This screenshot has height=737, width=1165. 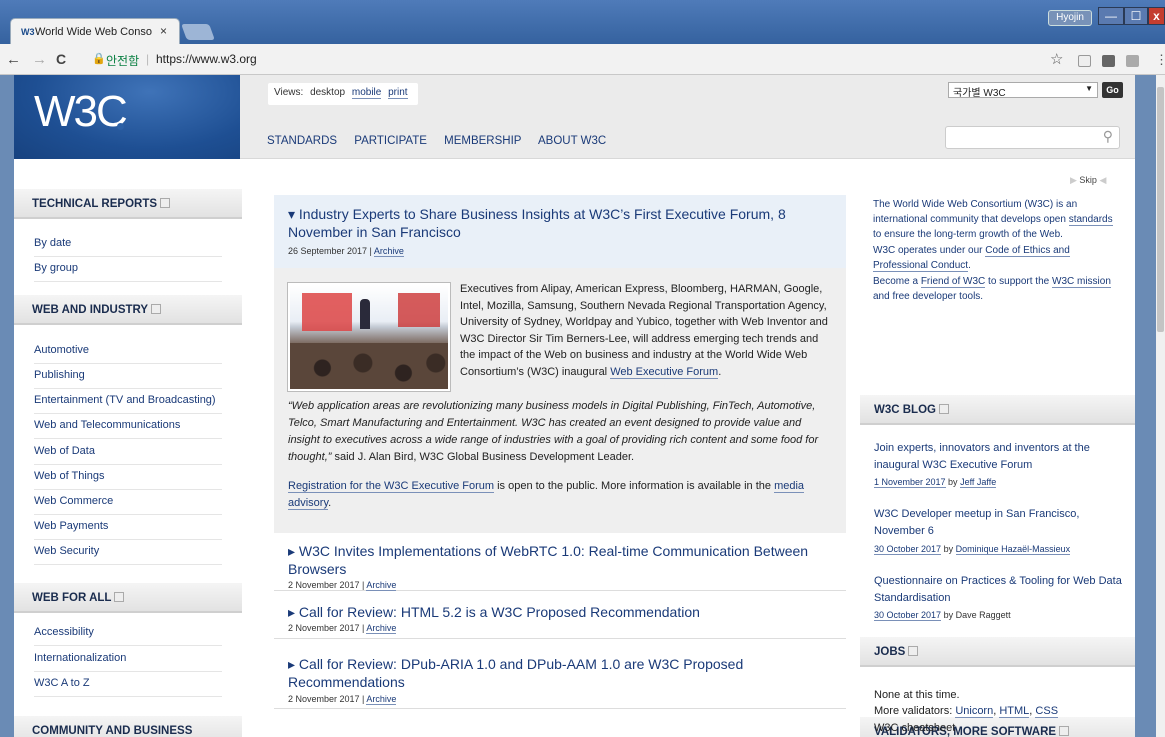 What do you see at coordinates (128, 401) in the screenshot?
I see `sidebar-item-entertainment: Entertainment (TV and Broadcasting)` at bounding box center [128, 401].